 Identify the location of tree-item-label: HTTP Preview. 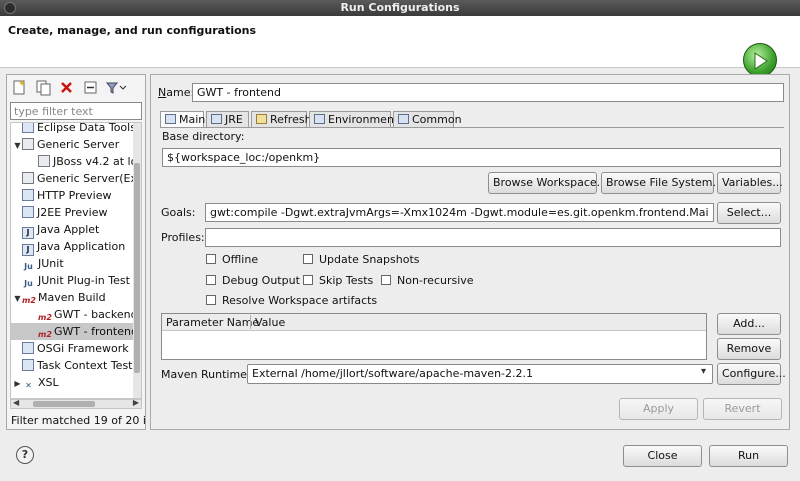
(74, 195).